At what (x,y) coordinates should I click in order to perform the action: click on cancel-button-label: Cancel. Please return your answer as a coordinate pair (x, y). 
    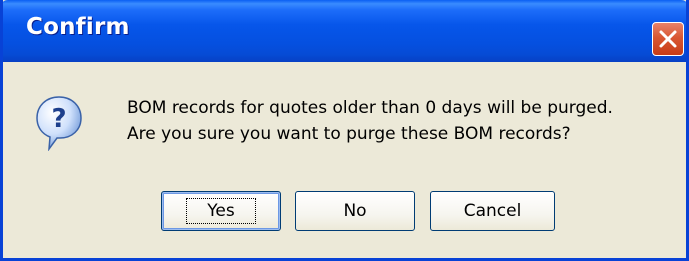
    Looking at the image, I should click on (492, 211).